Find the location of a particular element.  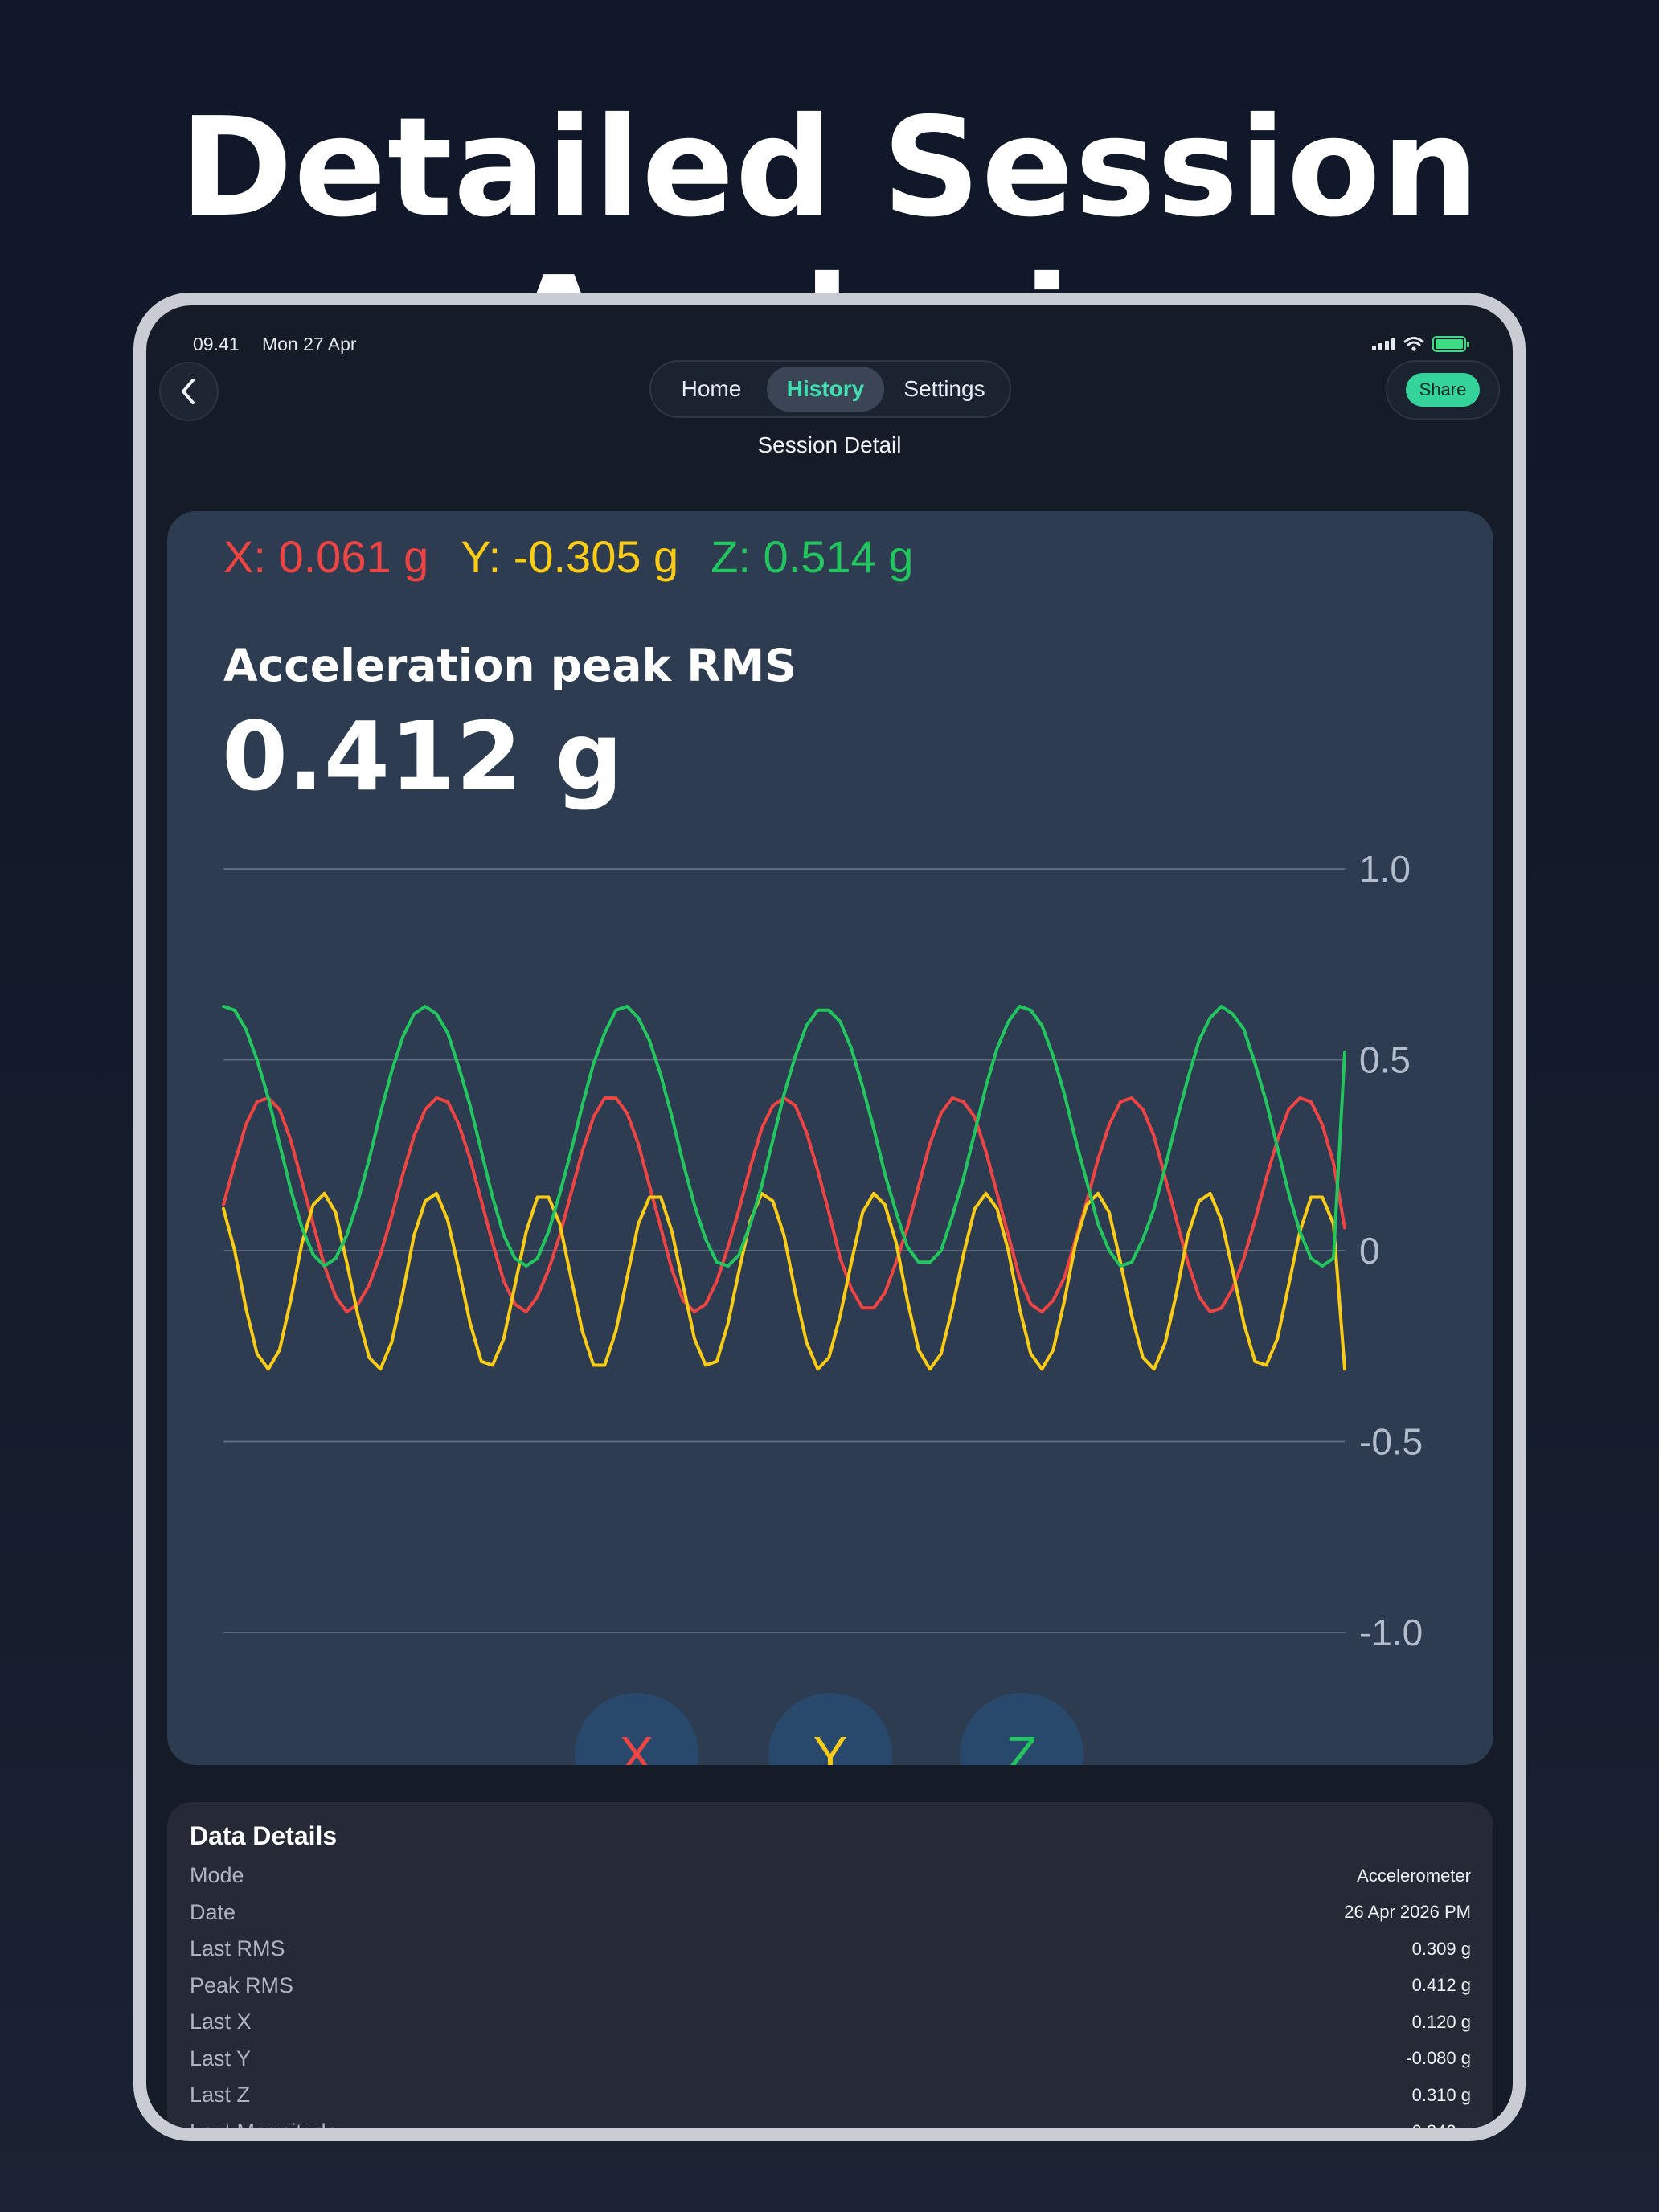

detail-value: 0.412 g is located at coordinates (1441, 1985).